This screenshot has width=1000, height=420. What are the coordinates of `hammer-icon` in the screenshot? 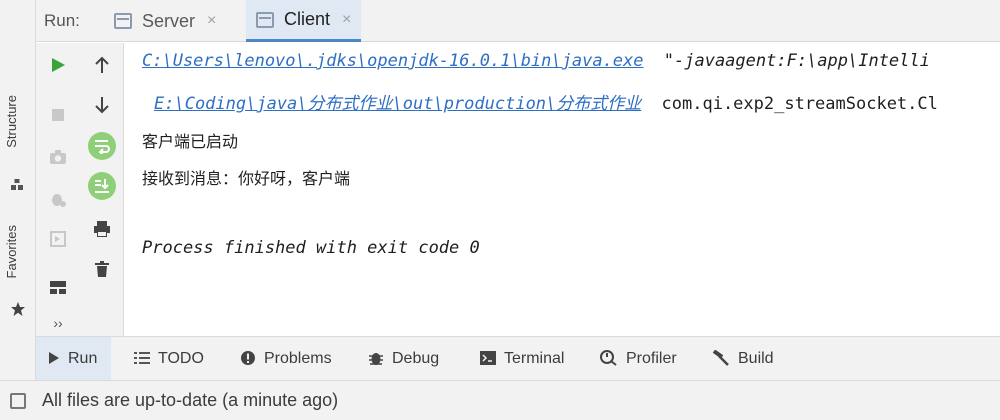 It's located at (721, 358).